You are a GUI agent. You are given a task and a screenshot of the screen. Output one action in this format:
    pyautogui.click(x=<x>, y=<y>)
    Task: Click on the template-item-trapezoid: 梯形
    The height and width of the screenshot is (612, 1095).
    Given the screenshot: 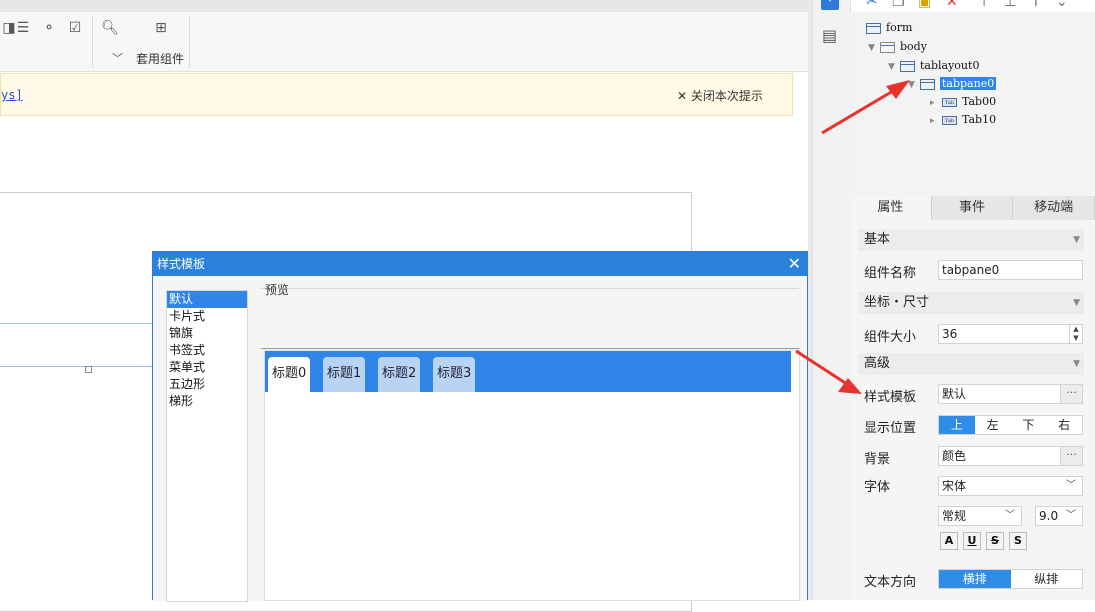 What is the action you would take?
    pyautogui.click(x=207, y=401)
    